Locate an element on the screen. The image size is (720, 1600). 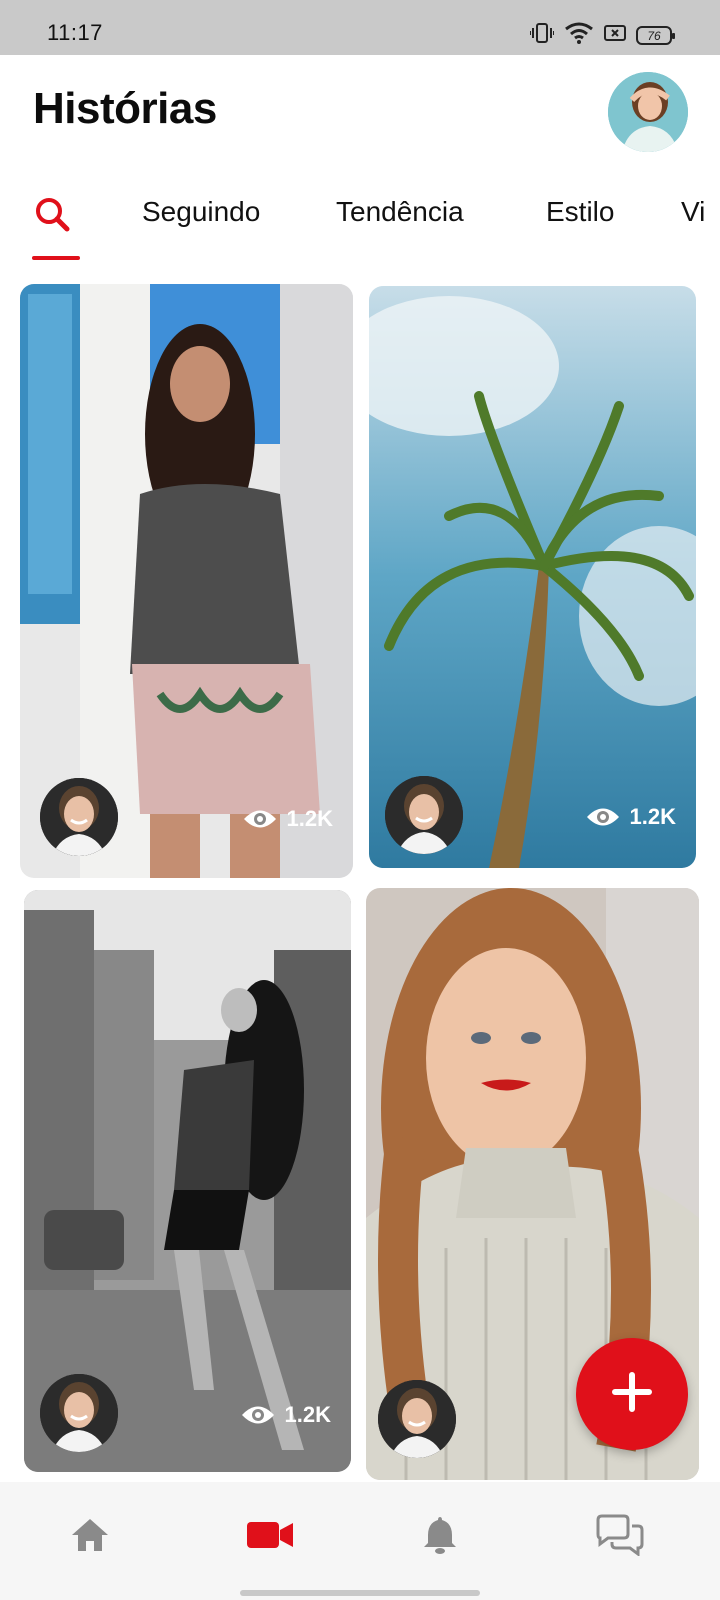
status-bar: 11:17 76 is located at coordinates (360, 27).